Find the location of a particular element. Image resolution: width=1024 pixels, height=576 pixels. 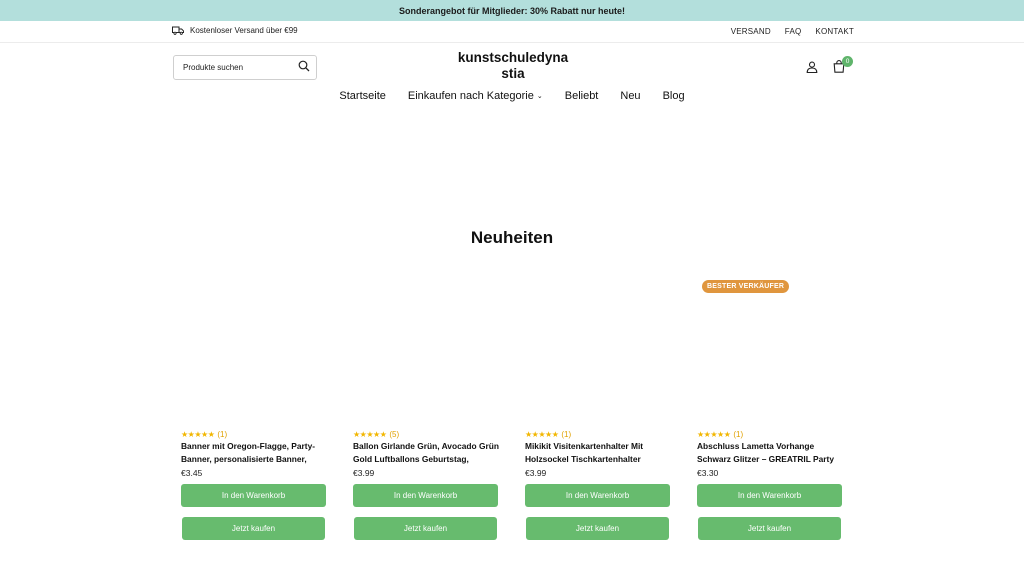

nav-item-beliebt: Beliebt is located at coordinates (582, 96).